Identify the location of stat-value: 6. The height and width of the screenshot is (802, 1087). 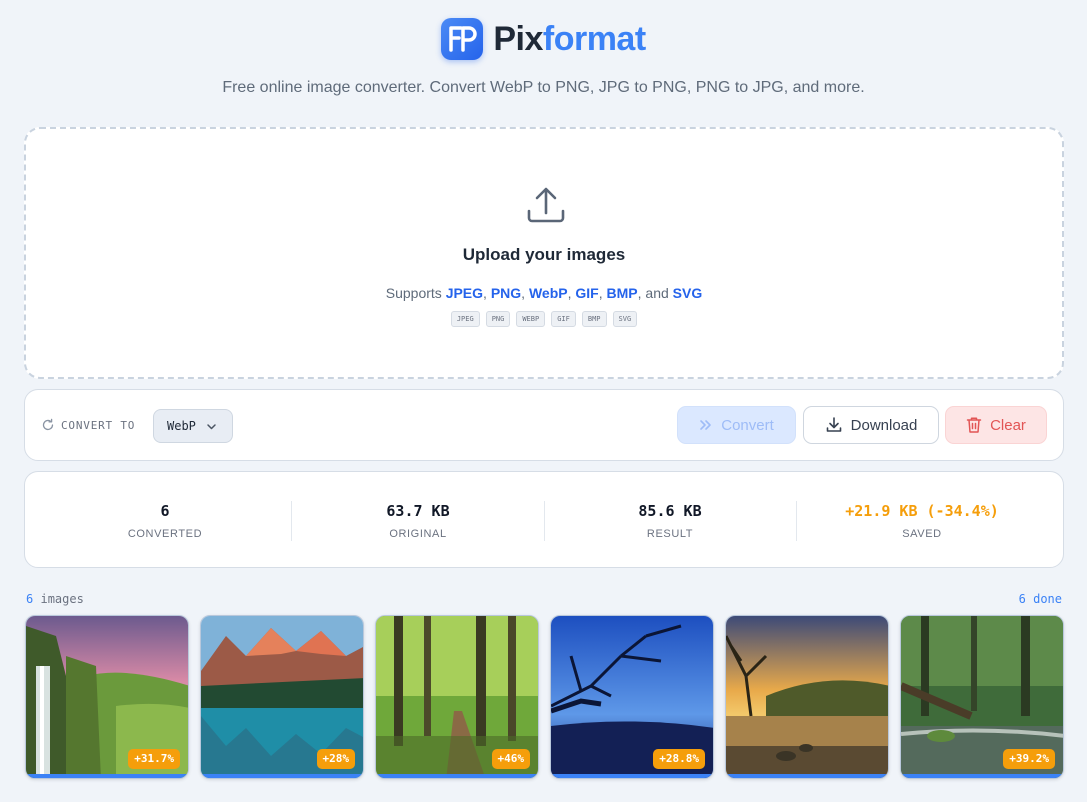
(165, 511).